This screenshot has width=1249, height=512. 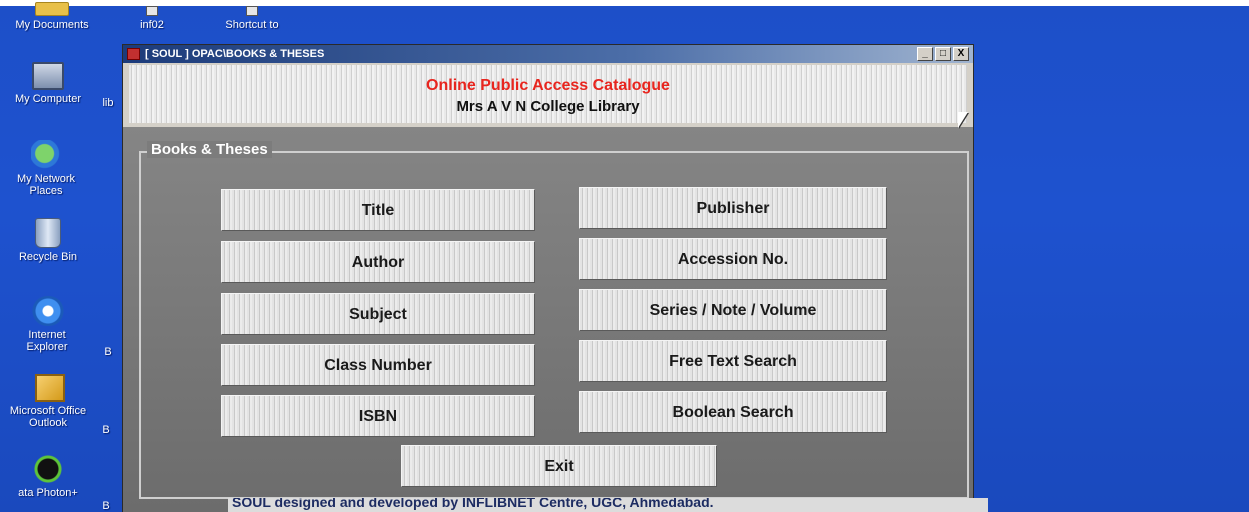 I want to click on library-name: Mrs A V N College Library, so click(x=548, y=106).